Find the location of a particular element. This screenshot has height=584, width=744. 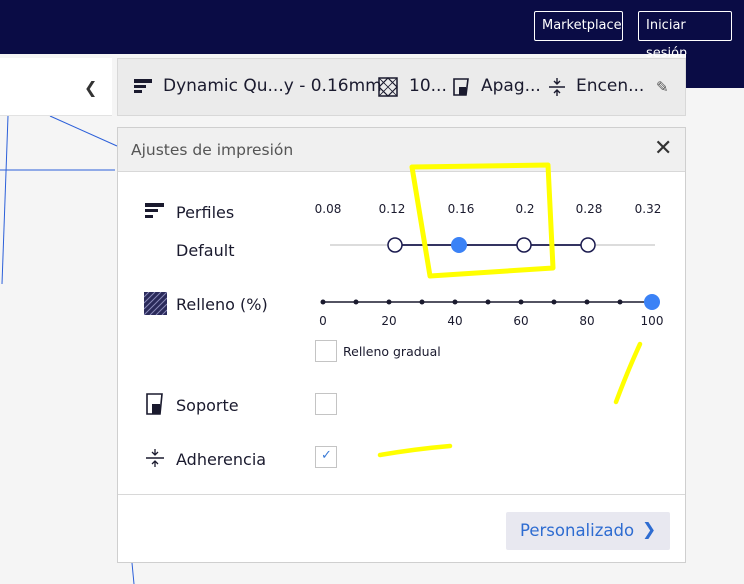

annotation-box is located at coordinates (482, 220).